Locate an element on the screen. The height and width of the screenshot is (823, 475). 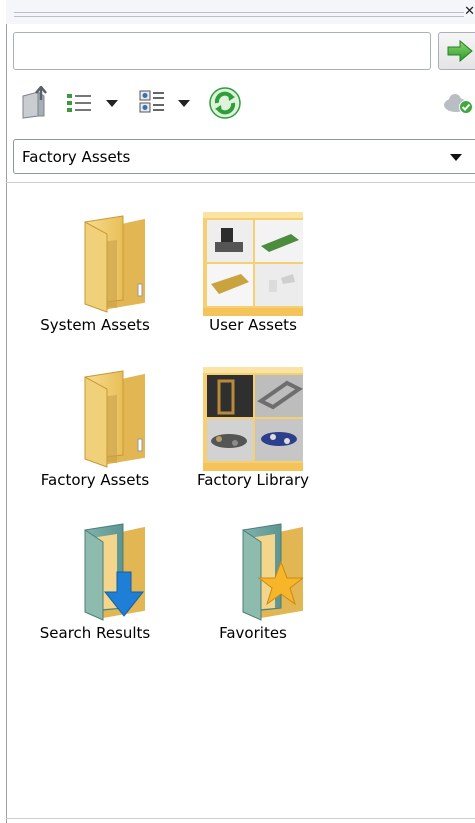
location-dropdown: Factory Assets is located at coordinates (244, 156).